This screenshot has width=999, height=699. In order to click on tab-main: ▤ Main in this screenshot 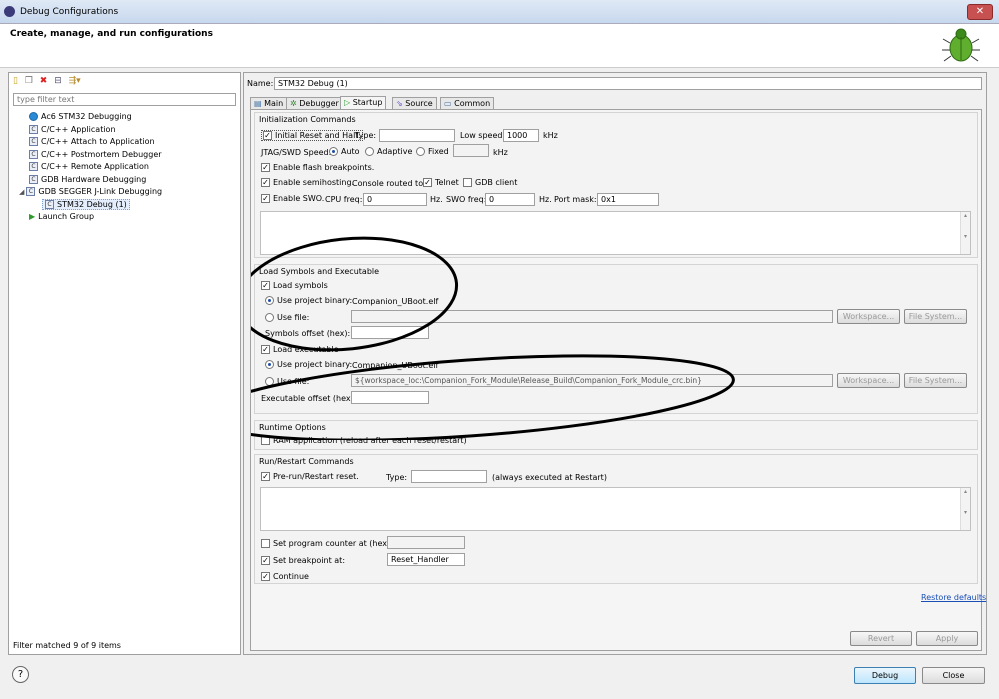, I will do `click(269, 103)`.